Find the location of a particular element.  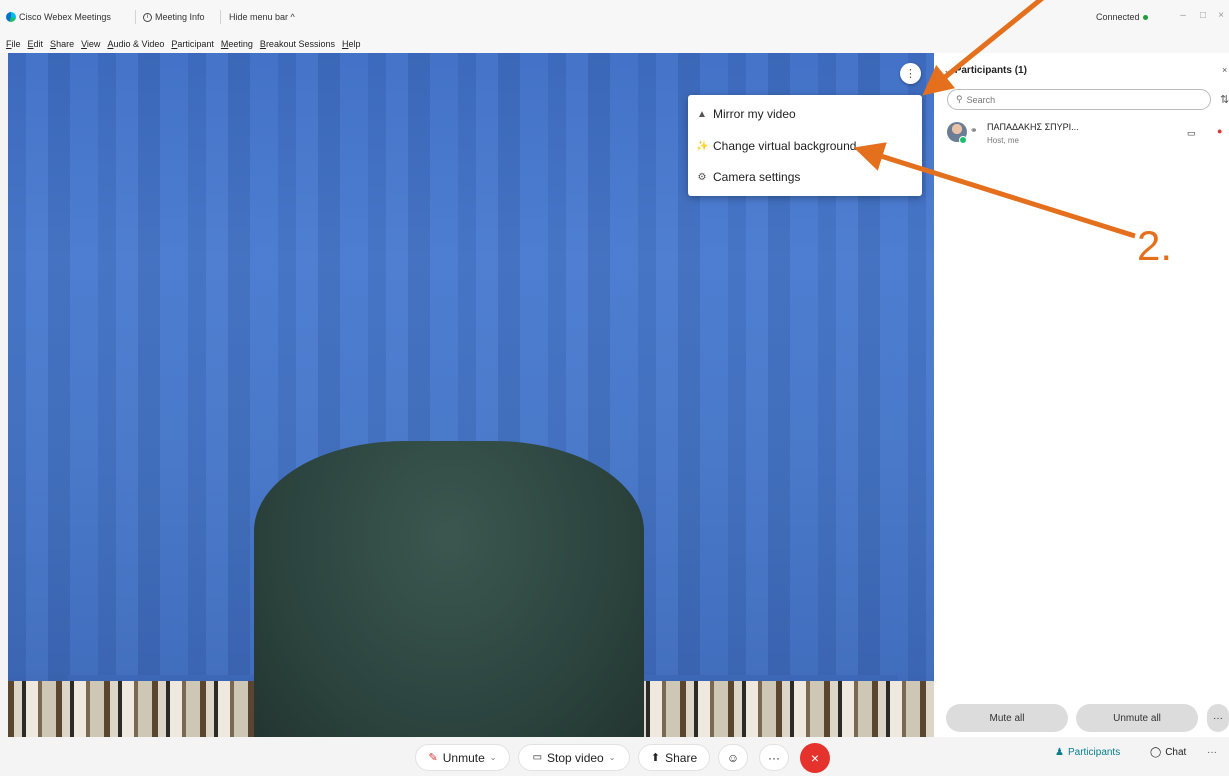

end-meeting-button: × is located at coordinates (815, 758).